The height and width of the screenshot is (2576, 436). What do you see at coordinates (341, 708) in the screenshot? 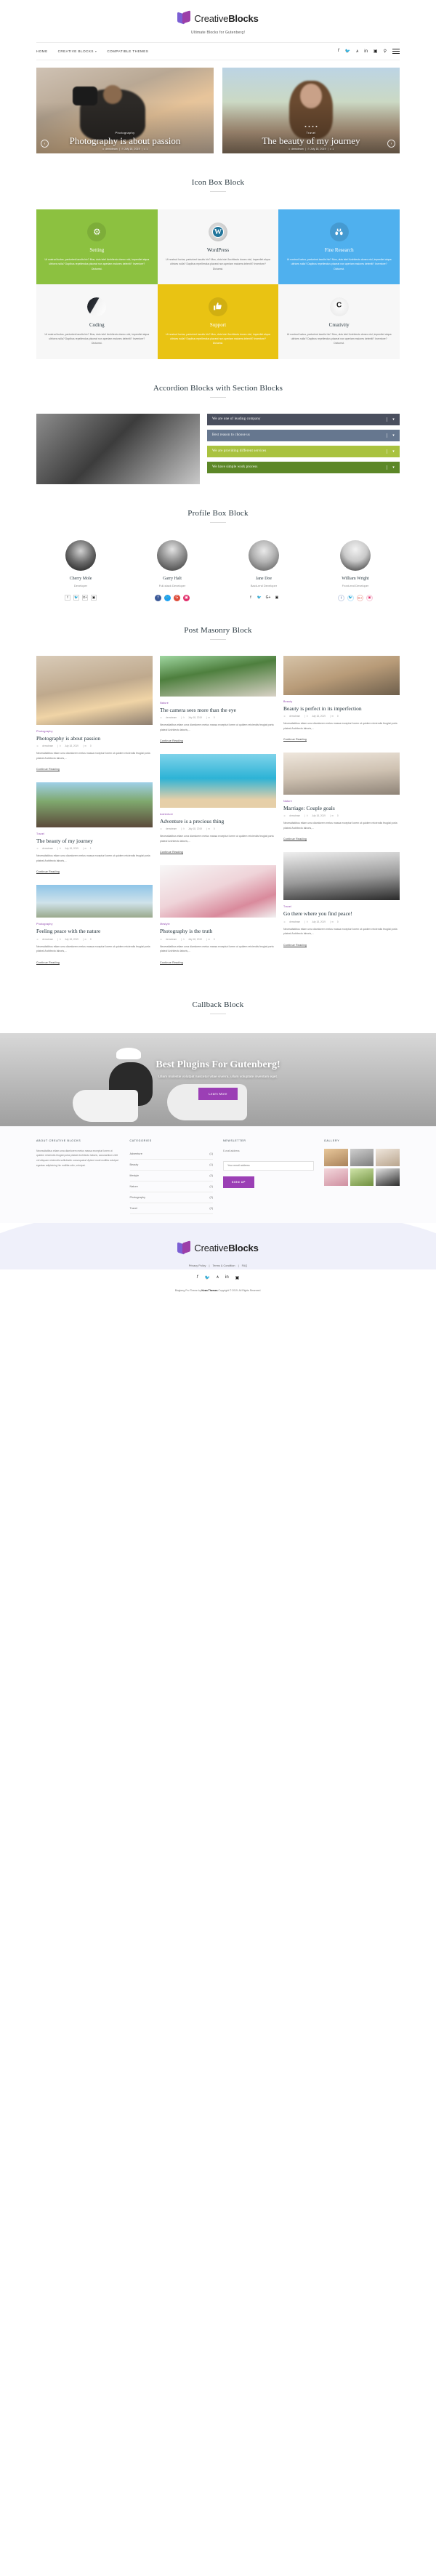
I see `post-title: Beauty is perfect in its imperfection` at bounding box center [341, 708].